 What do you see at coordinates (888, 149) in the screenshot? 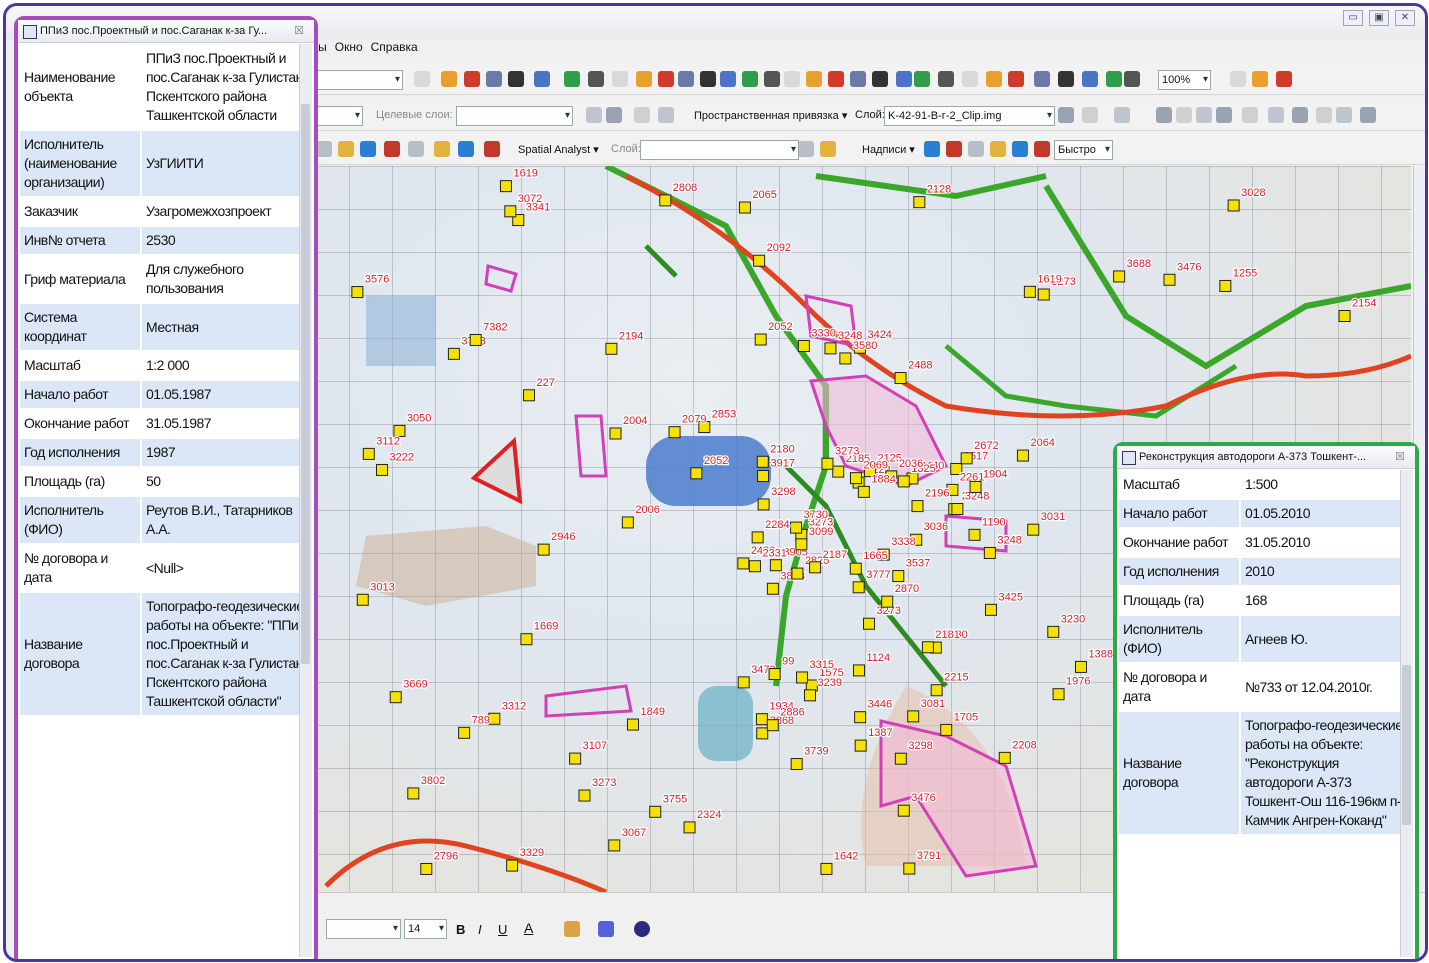
I see `labels-dropdown: Надписи ▾` at bounding box center [888, 149].